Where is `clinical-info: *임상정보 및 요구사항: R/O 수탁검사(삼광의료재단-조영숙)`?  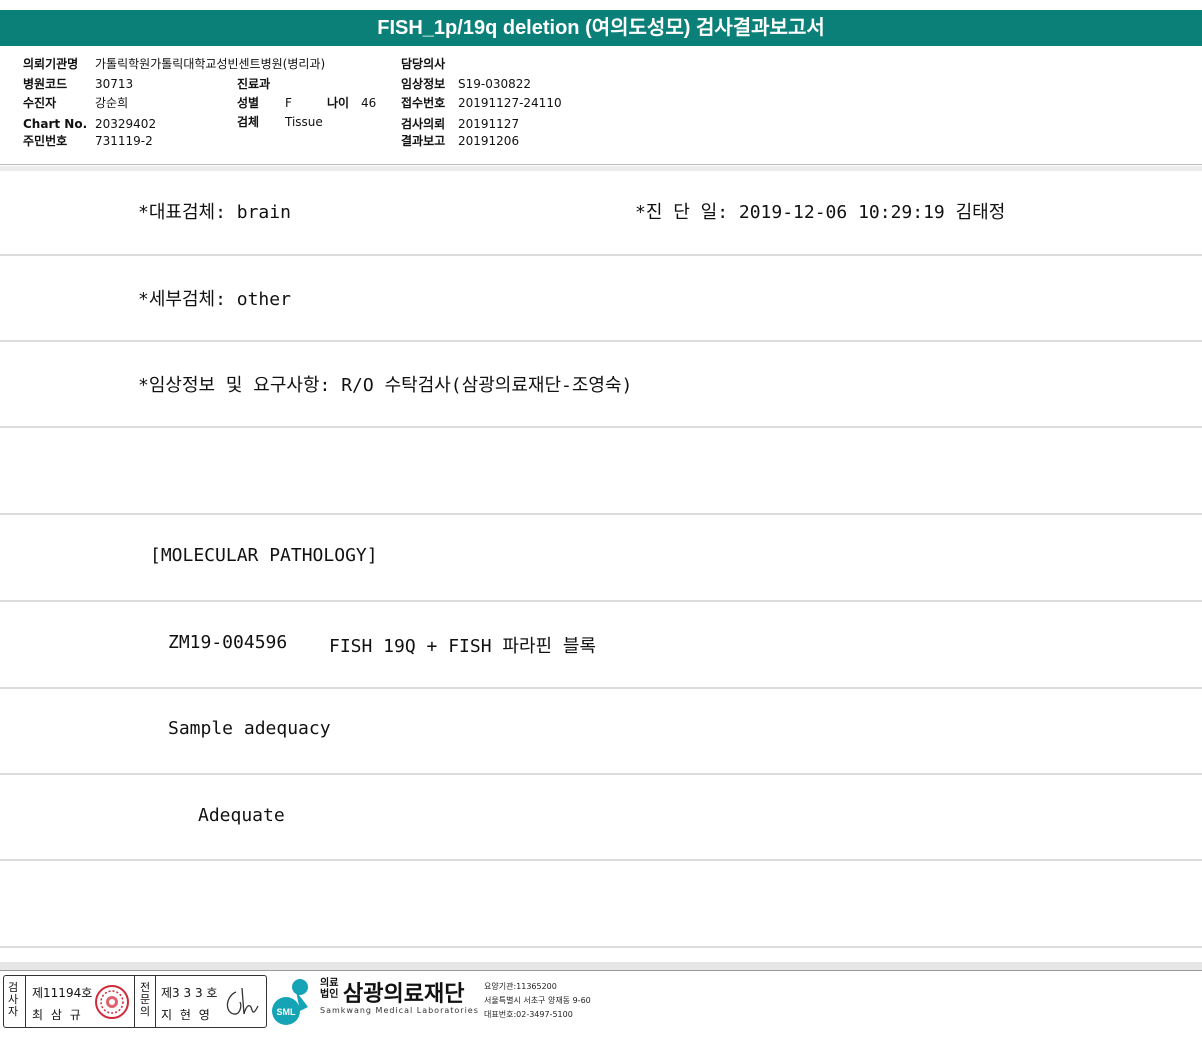
clinical-info: *임상정보 및 요구사항: R/O 수탁검사(삼광의료재단-조영숙) is located at coordinates (385, 385).